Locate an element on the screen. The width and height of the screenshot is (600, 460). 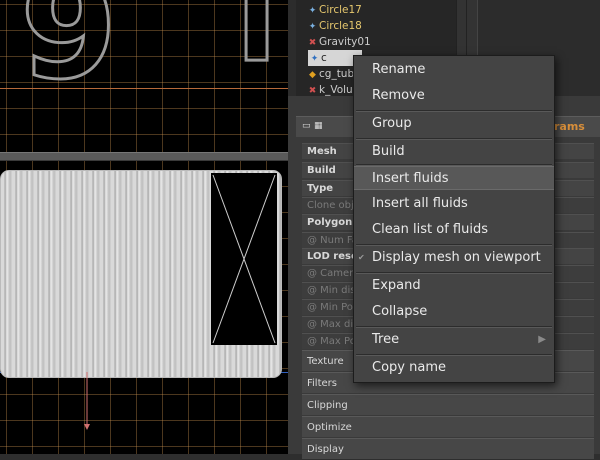
tube-icon: ◆ is located at coordinates (312, 75).